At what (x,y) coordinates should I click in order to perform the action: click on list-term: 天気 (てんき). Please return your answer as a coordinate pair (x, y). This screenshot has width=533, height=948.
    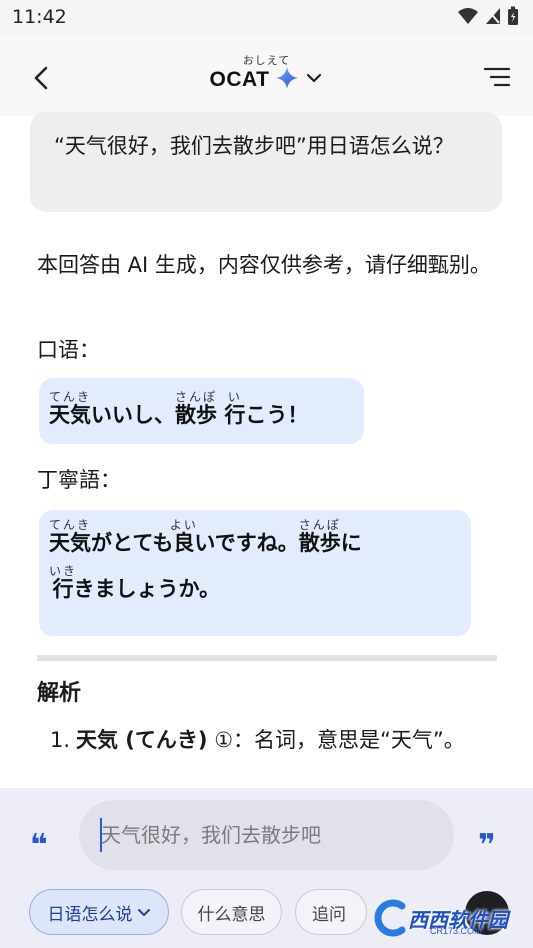
    Looking at the image, I should click on (142, 740).